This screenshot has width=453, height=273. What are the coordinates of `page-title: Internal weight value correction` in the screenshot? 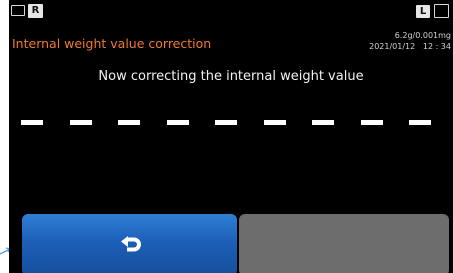 It's located at (112, 43).